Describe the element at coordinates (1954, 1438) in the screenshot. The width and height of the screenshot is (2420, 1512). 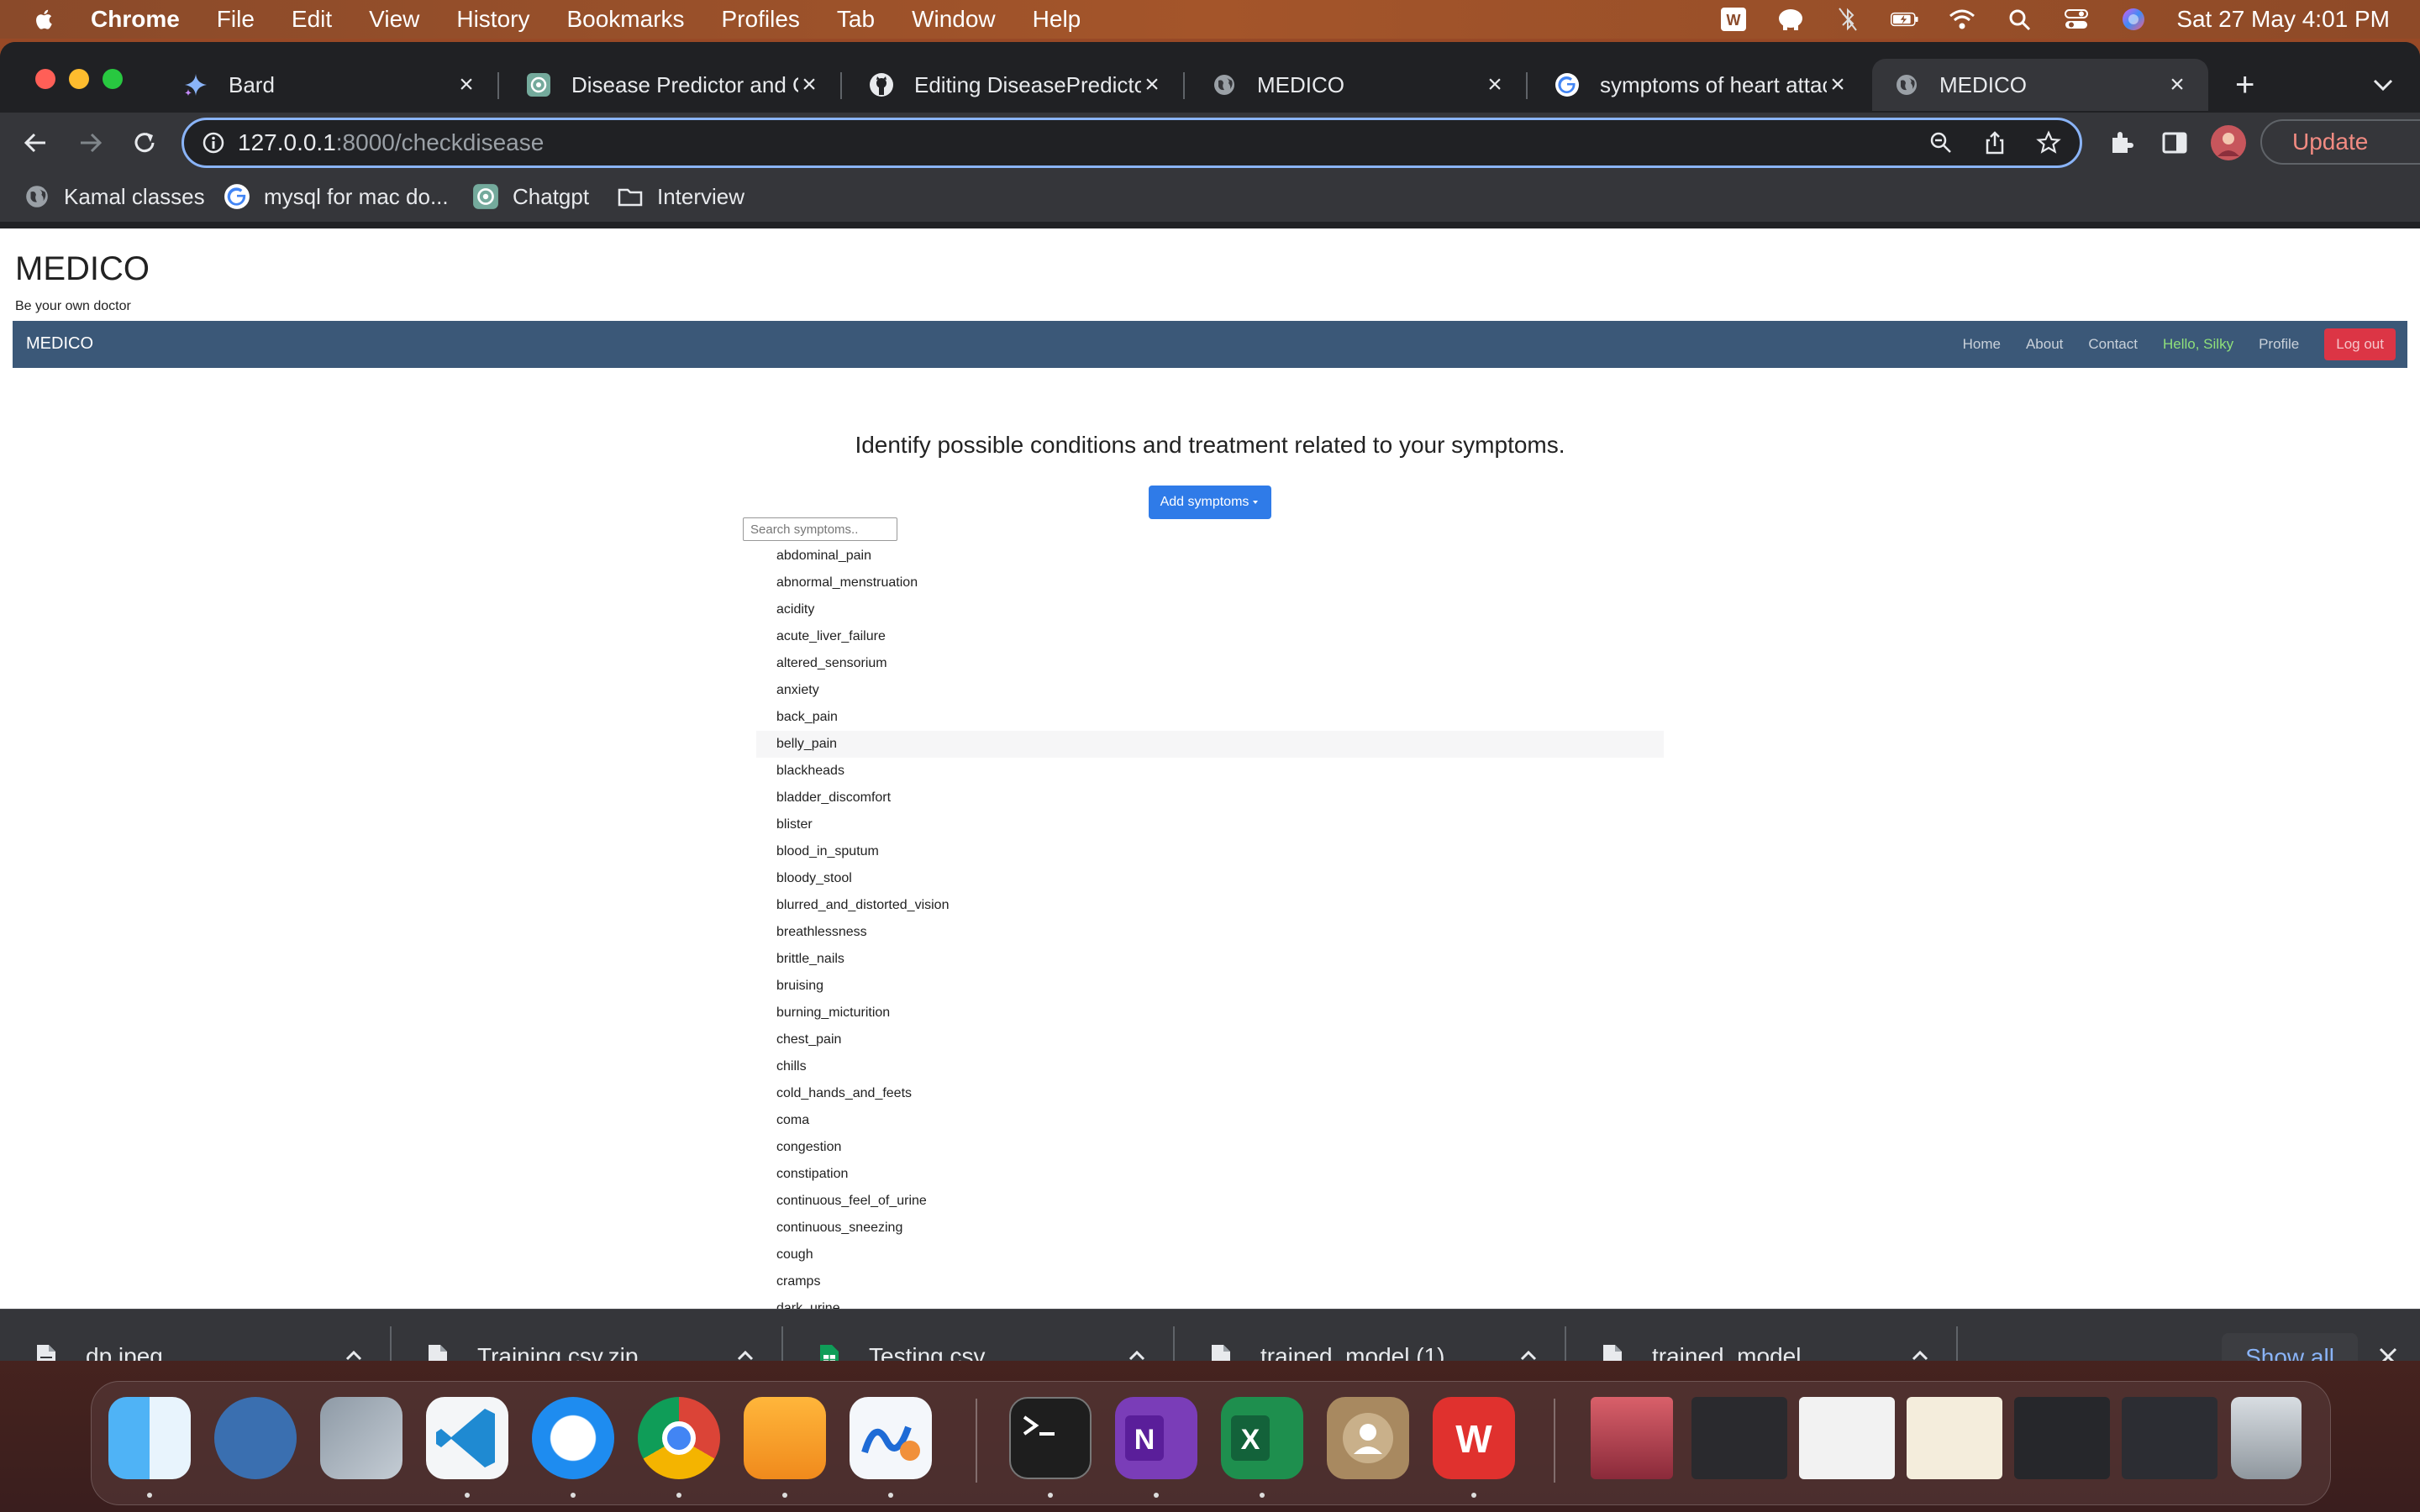
I see `document-thumbnail` at that location.